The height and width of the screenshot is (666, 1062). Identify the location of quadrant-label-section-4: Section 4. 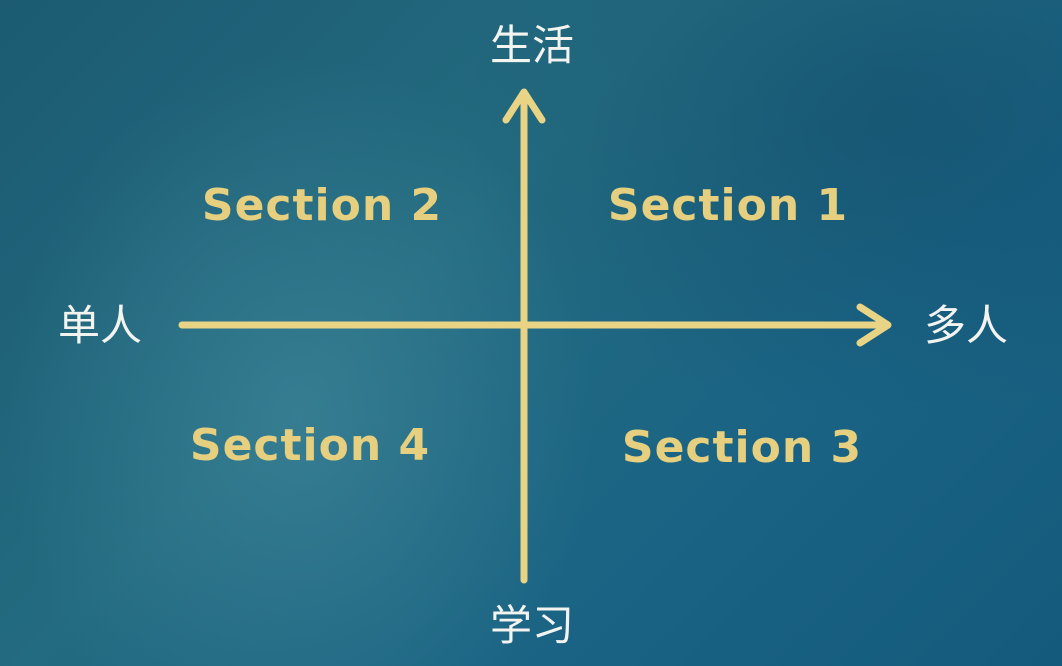
(310, 445).